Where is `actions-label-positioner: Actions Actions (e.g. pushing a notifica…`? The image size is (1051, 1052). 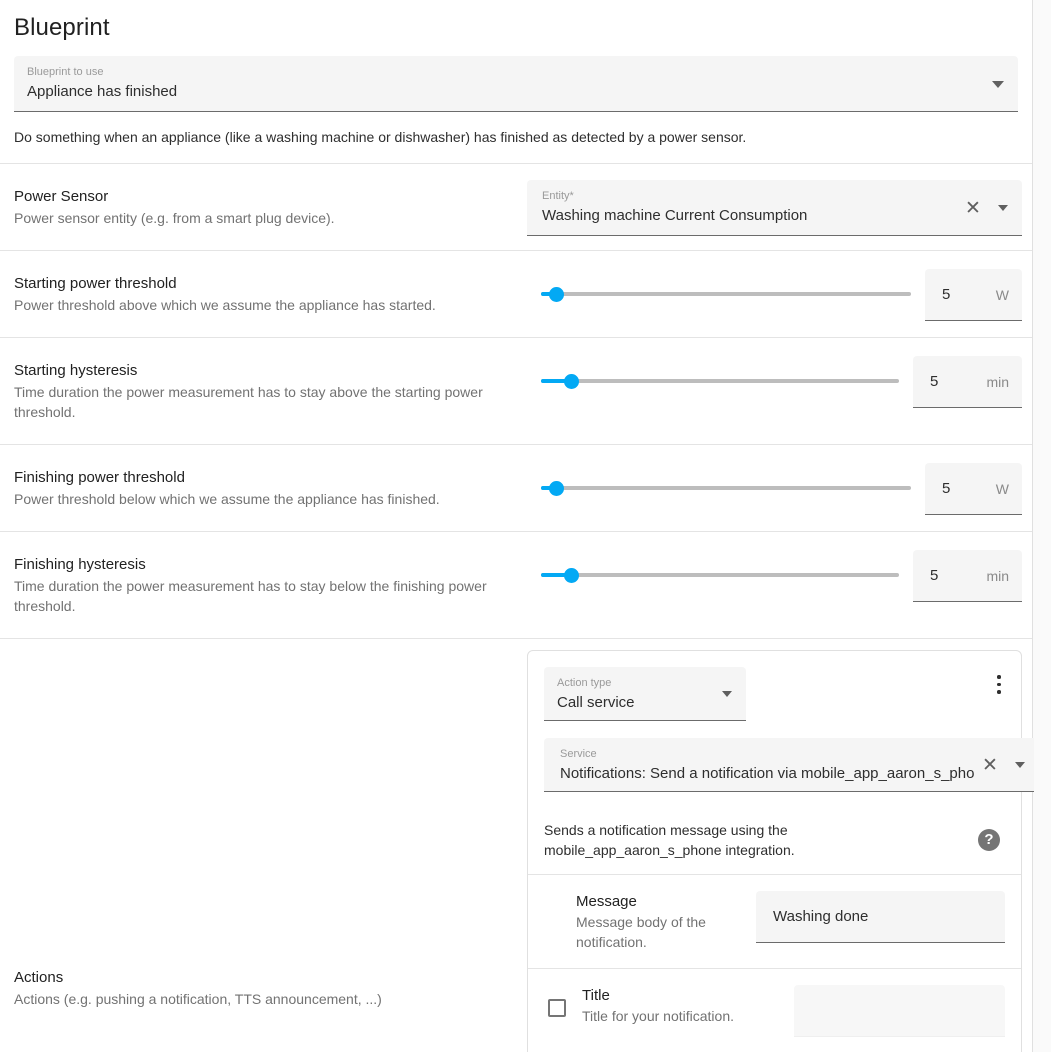
actions-label-positioner: Actions Actions (e.g. pushing a notifica… is located at coordinates (198, 988).